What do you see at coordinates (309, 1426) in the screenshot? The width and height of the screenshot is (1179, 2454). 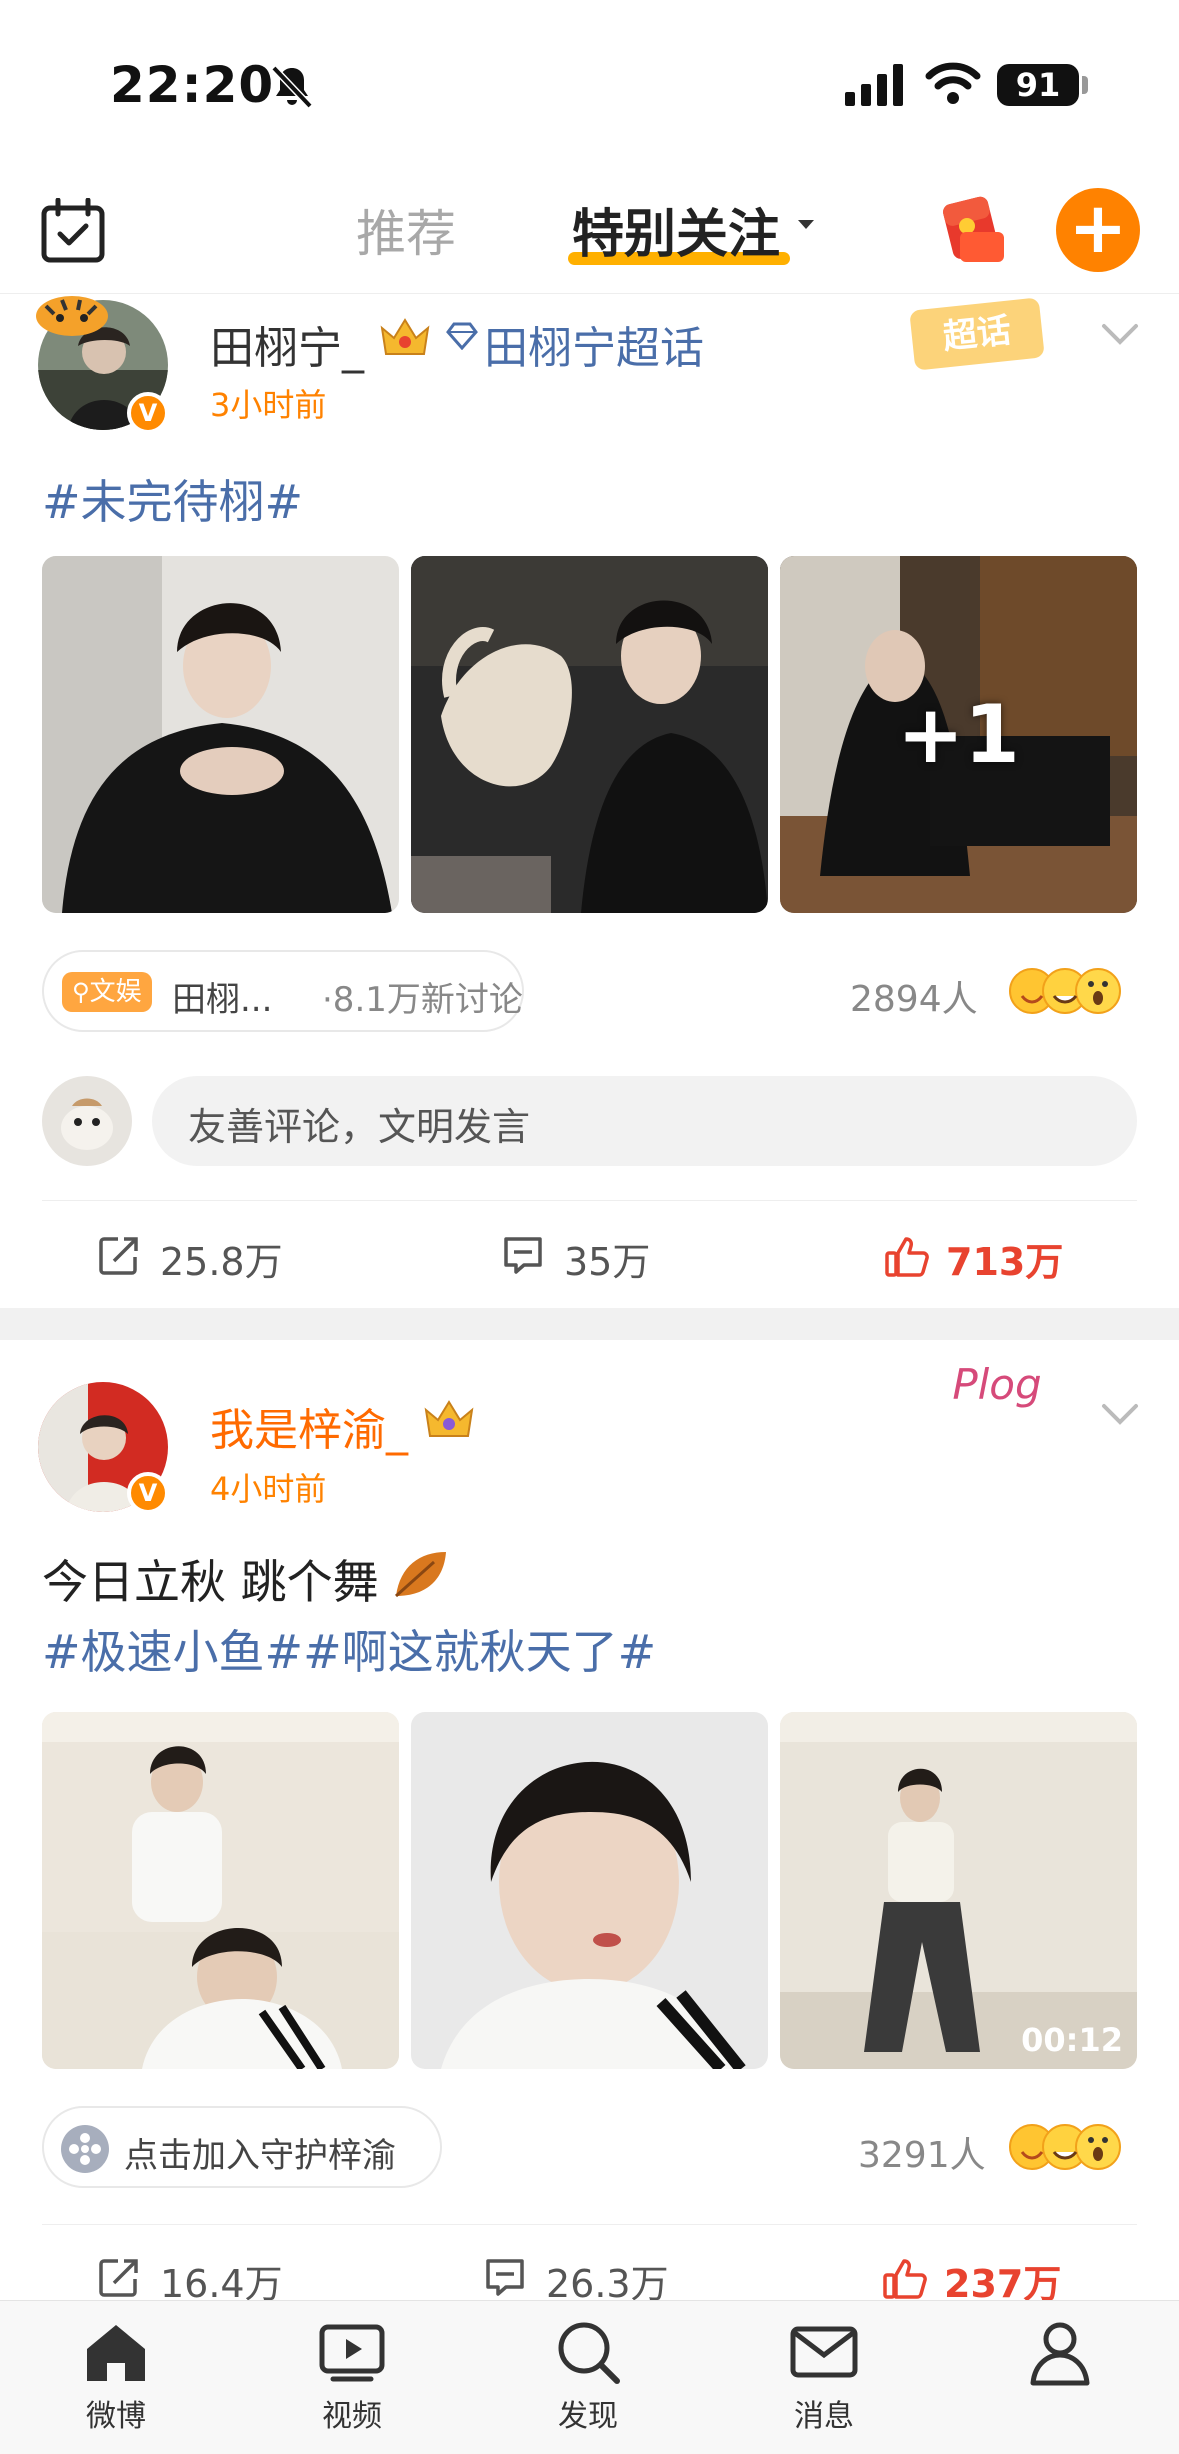 I see `username: 我是梓渝_` at bounding box center [309, 1426].